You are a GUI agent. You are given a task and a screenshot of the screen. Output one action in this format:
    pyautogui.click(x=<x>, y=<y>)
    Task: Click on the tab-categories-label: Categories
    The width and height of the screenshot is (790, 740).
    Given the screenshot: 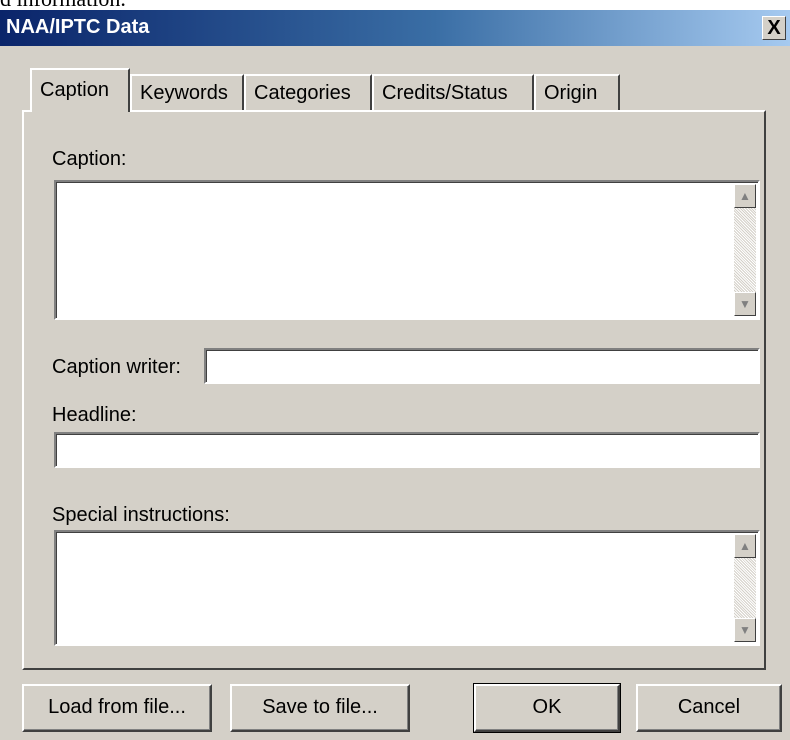 What is the action you would take?
    pyautogui.click(x=302, y=93)
    